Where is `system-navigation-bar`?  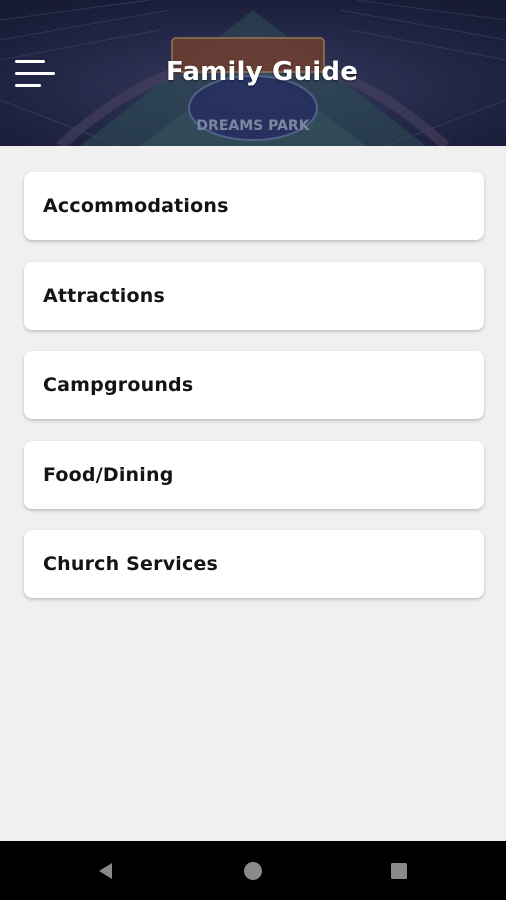
system-navigation-bar is located at coordinates (253, 870).